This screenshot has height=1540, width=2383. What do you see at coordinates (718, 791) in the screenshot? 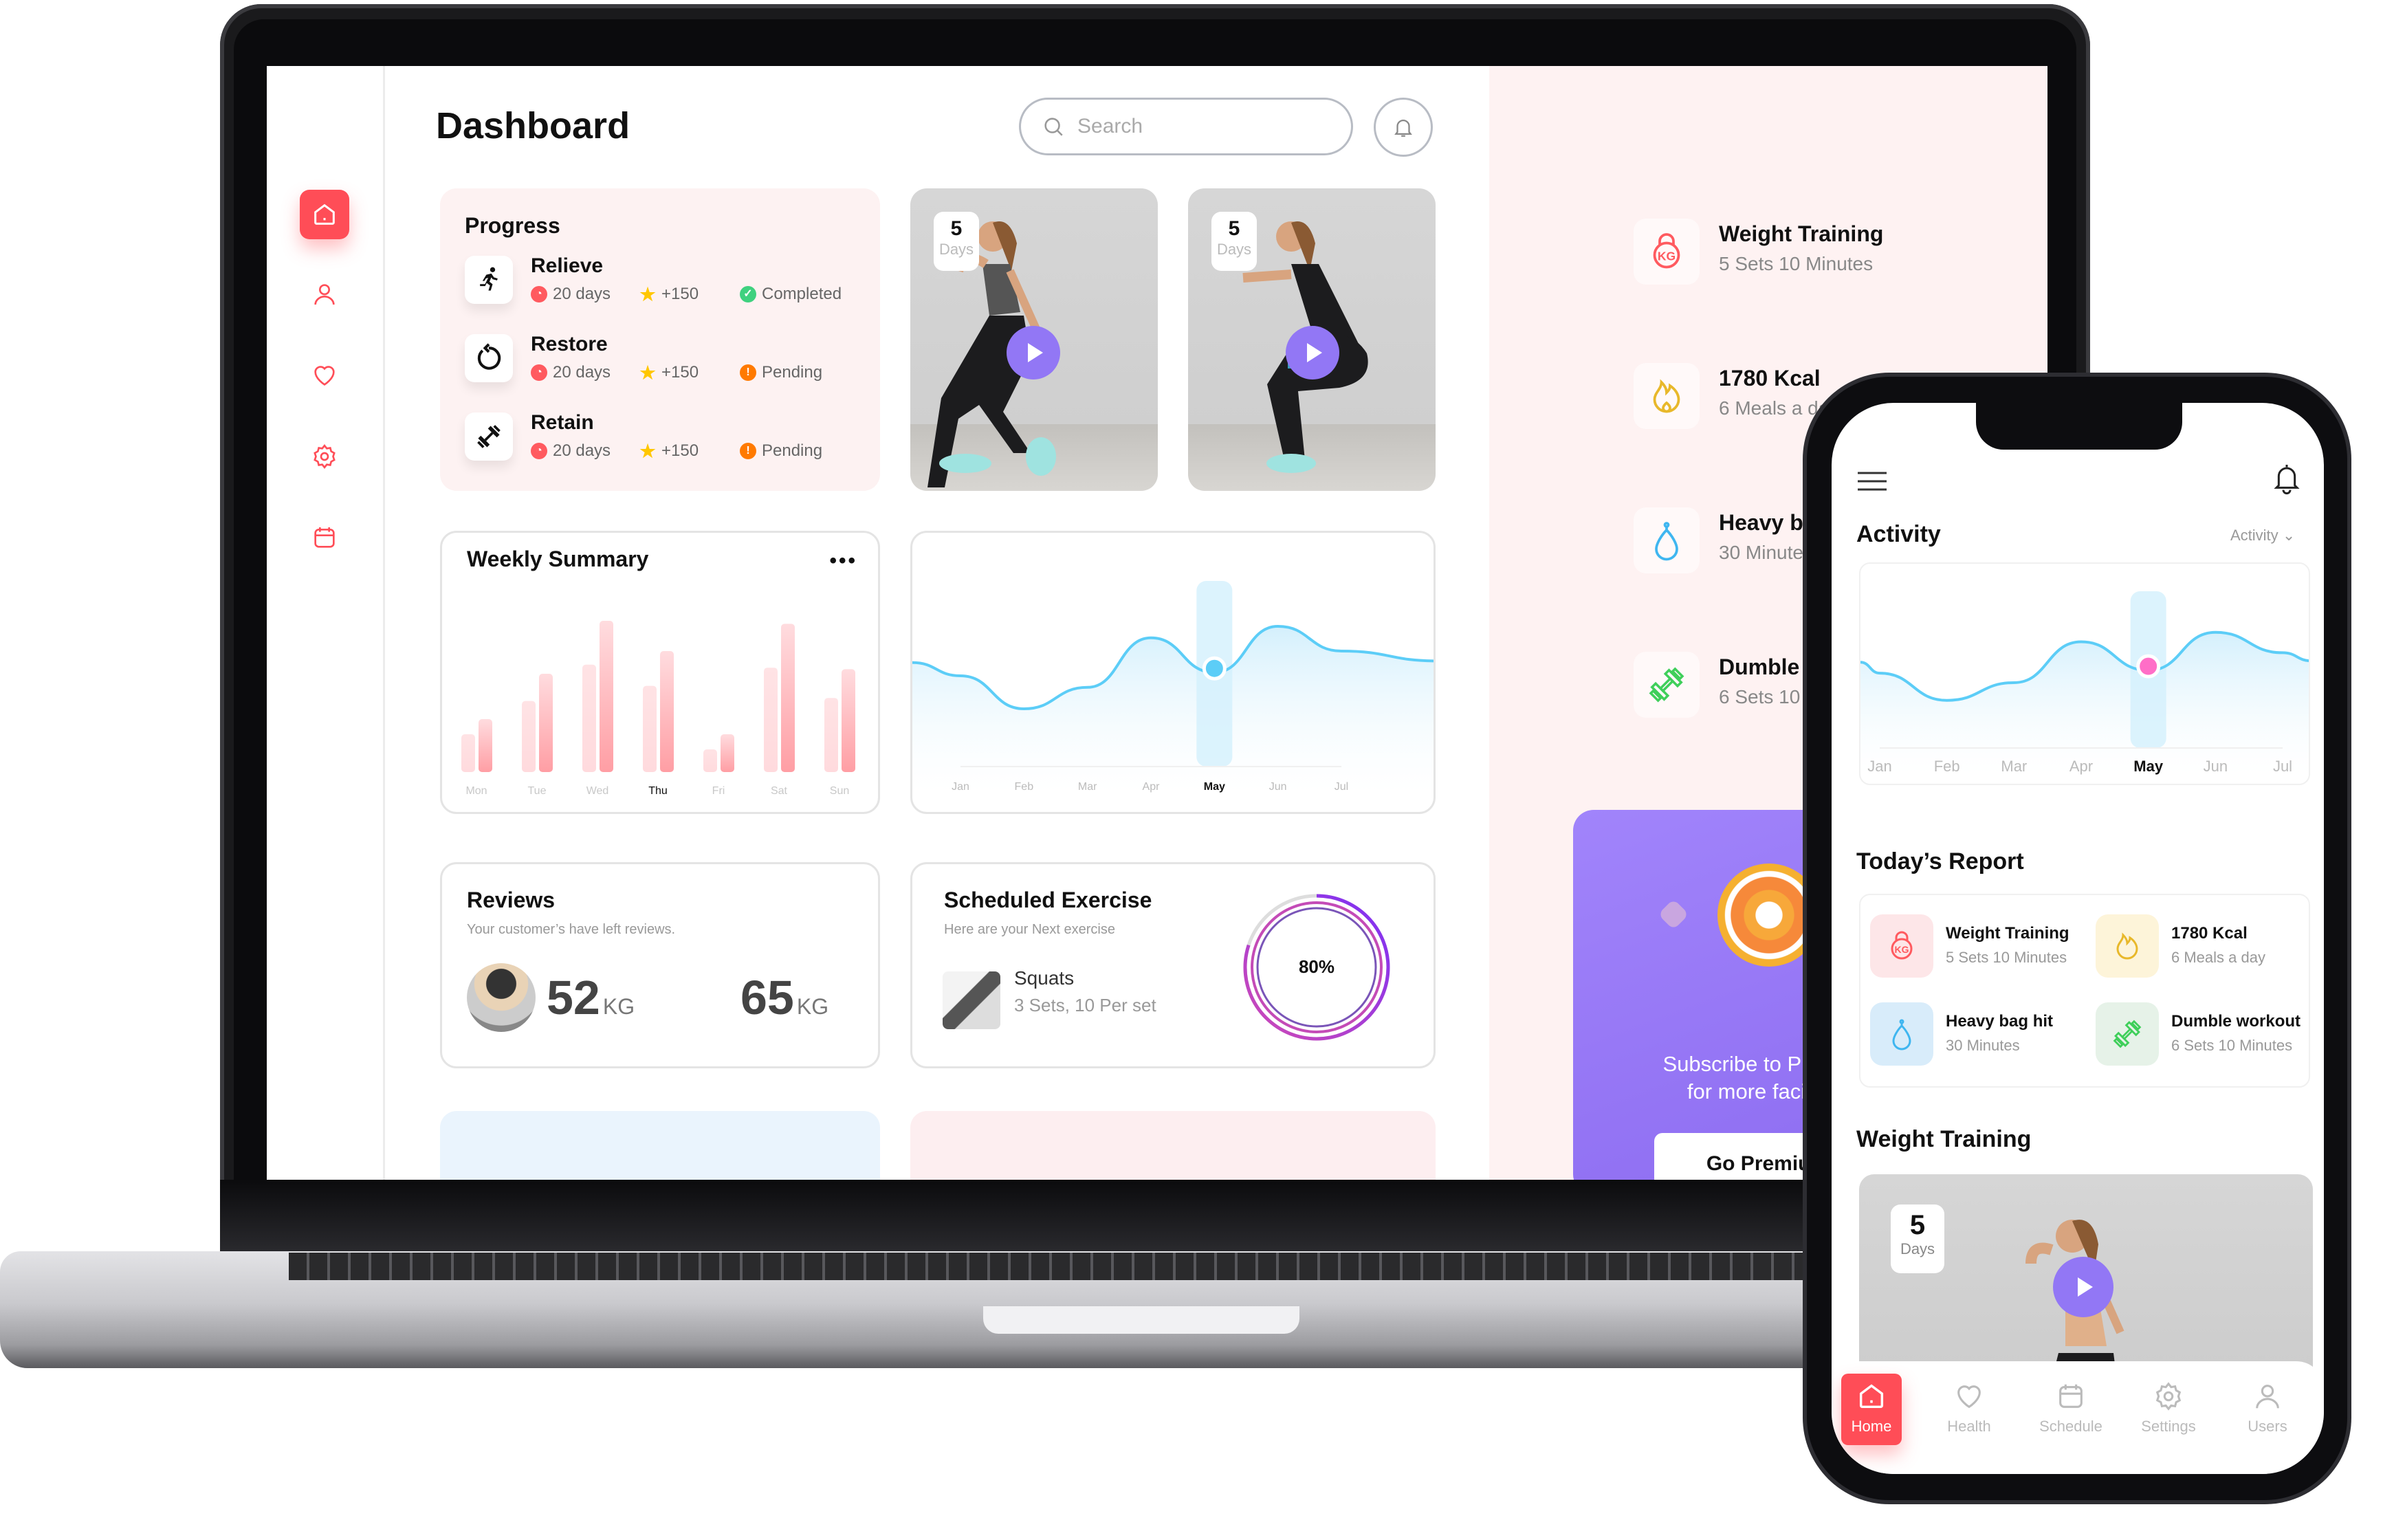
I see `x-tick-label: Fri` at bounding box center [718, 791].